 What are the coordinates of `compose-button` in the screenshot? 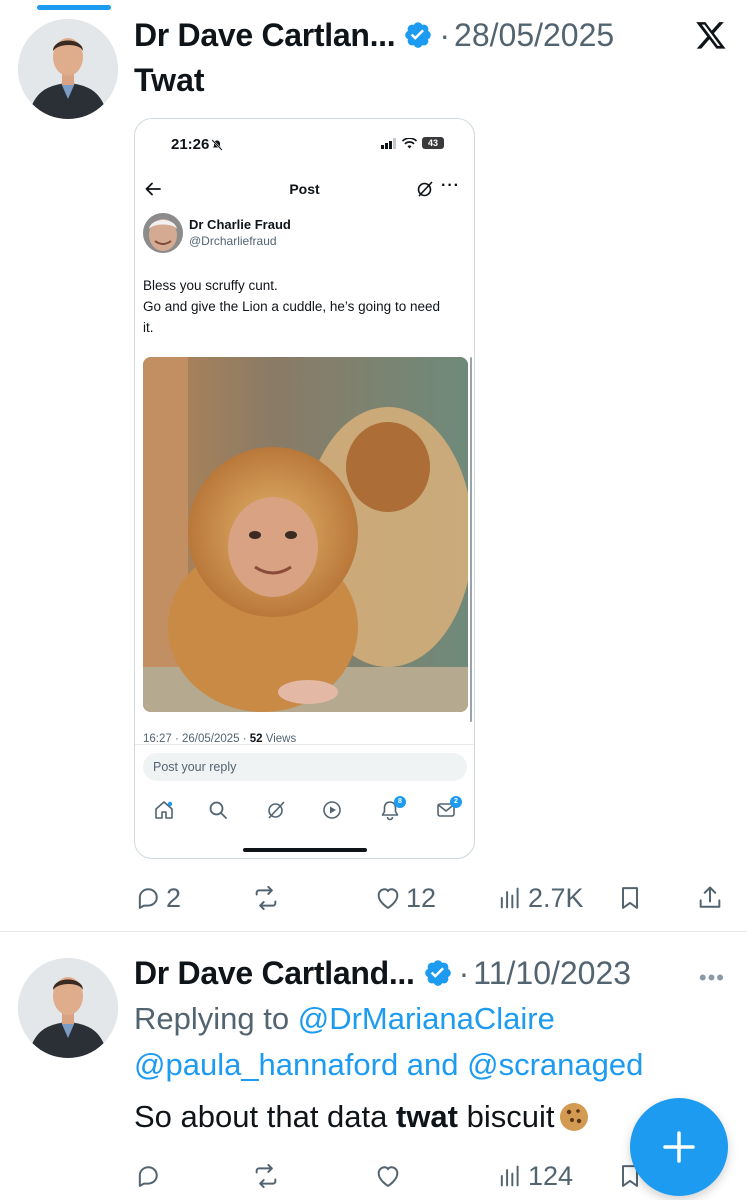 It's located at (679, 1147).